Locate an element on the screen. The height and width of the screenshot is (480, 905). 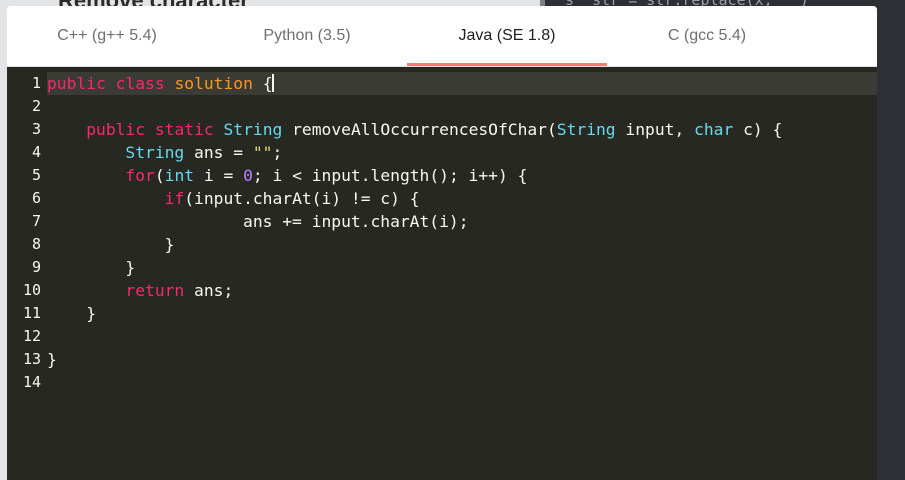
code-token: for is located at coordinates (140, 175).